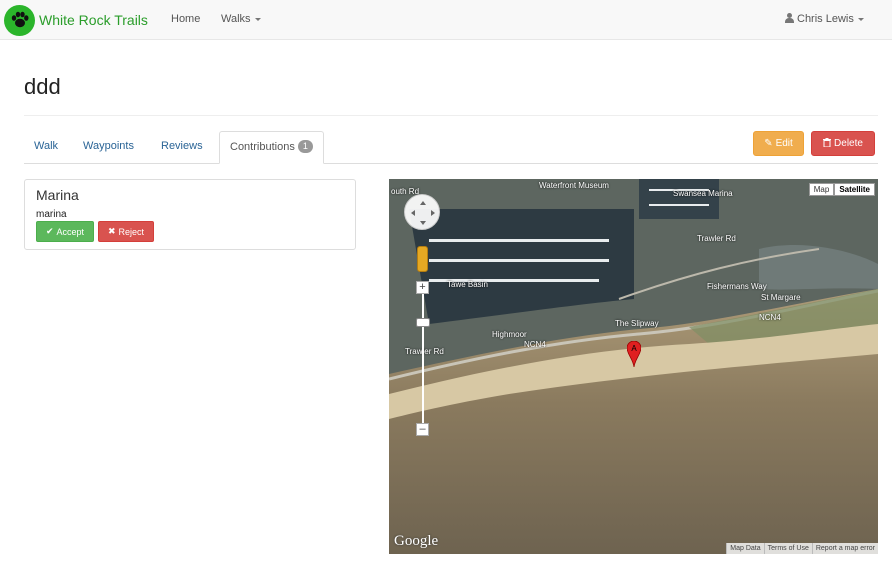  I want to click on brand-name: White Rock Trails, so click(93, 20).